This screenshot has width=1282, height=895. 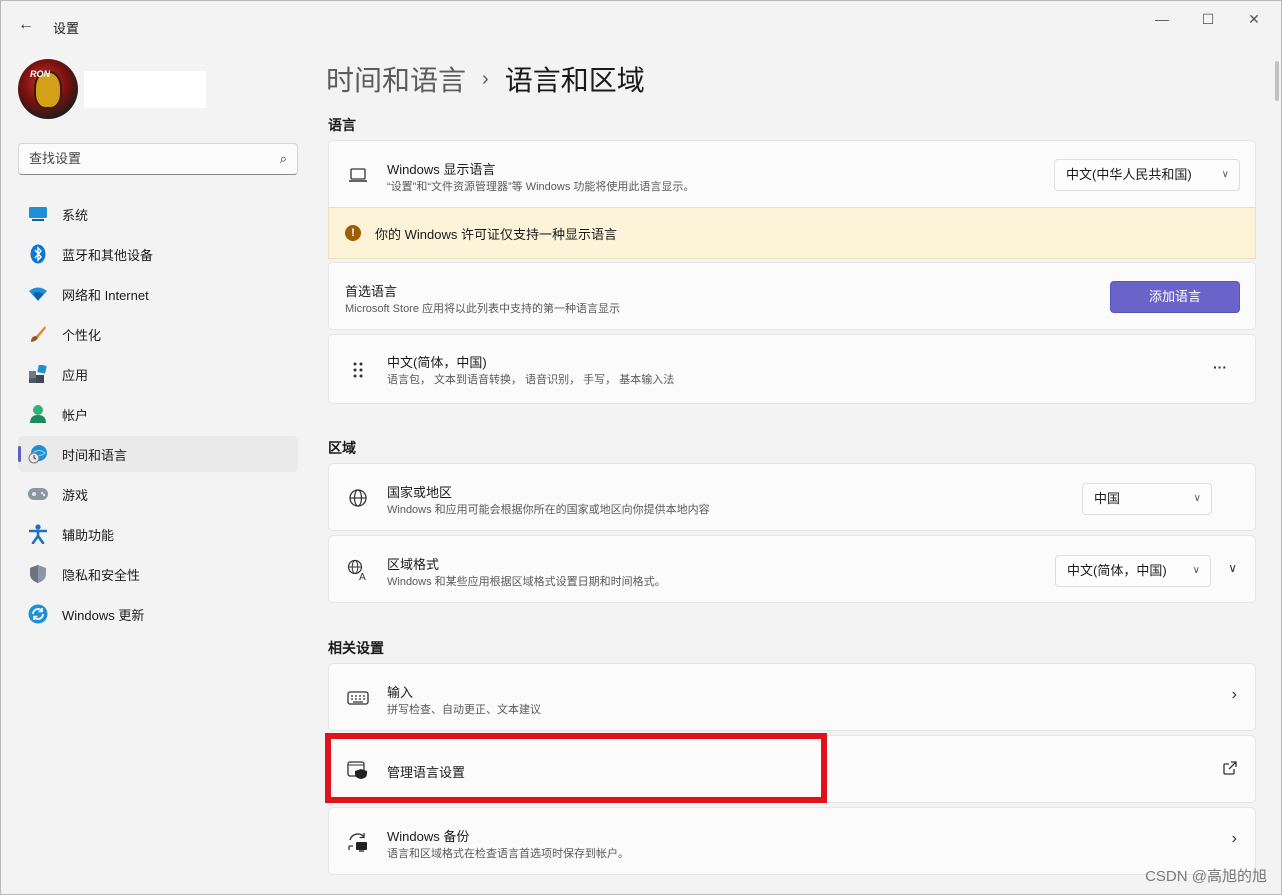 What do you see at coordinates (792, 841) in the screenshot?
I see `backup-card: Windows 备份 语言和区域格式在检查语言首选项时保存到帐户。 ›` at bounding box center [792, 841].